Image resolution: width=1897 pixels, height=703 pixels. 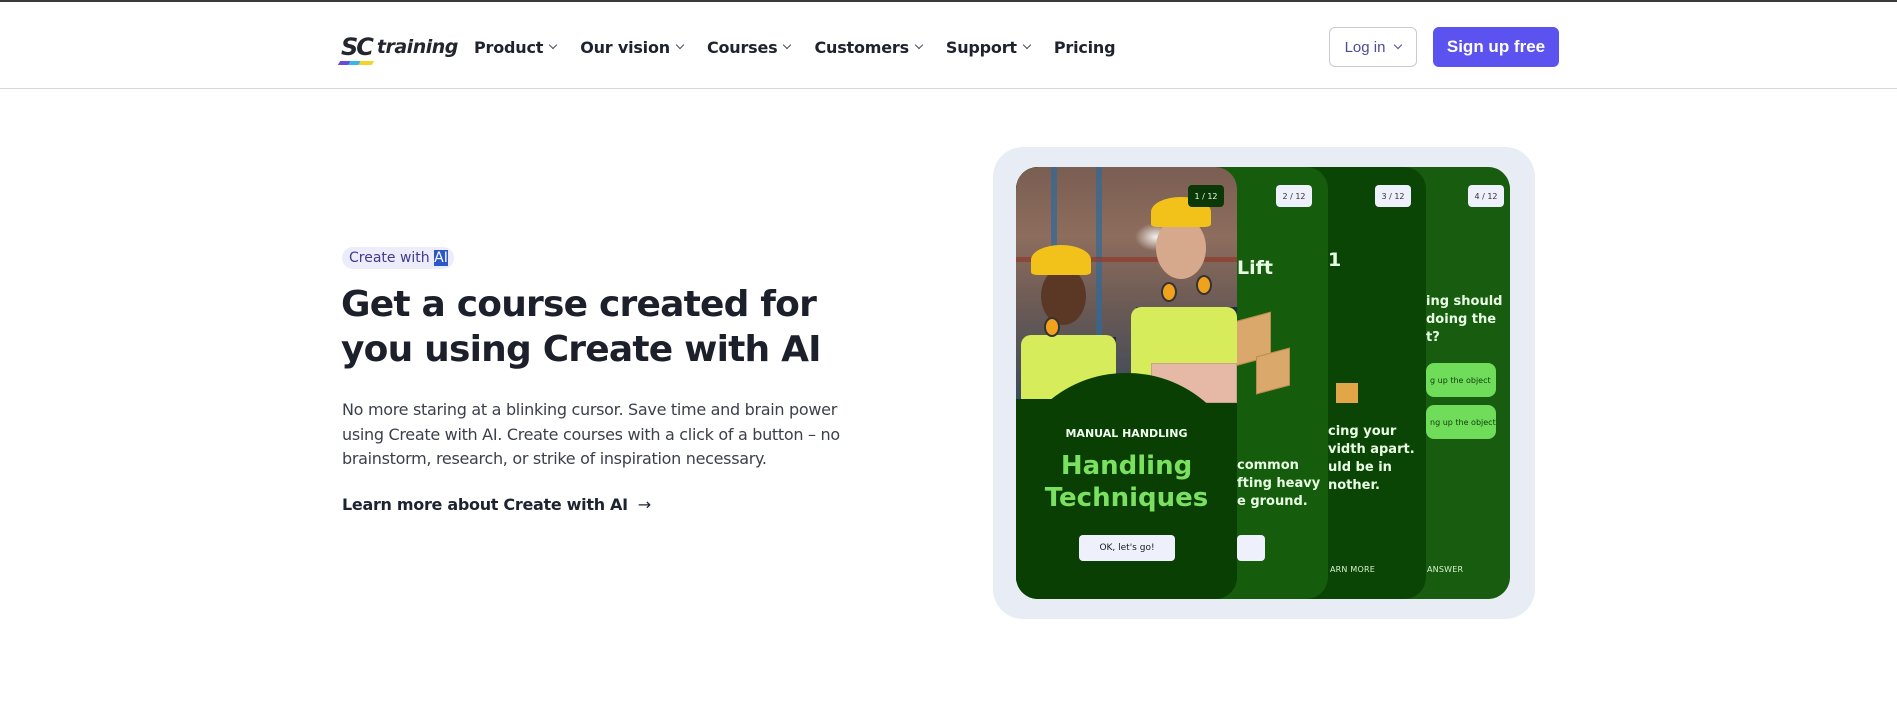 What do you see at coordinates (1445, 569) in the screenshot?
I see `card-footer-label: ANSWER` at bounding box center [1445, 569].